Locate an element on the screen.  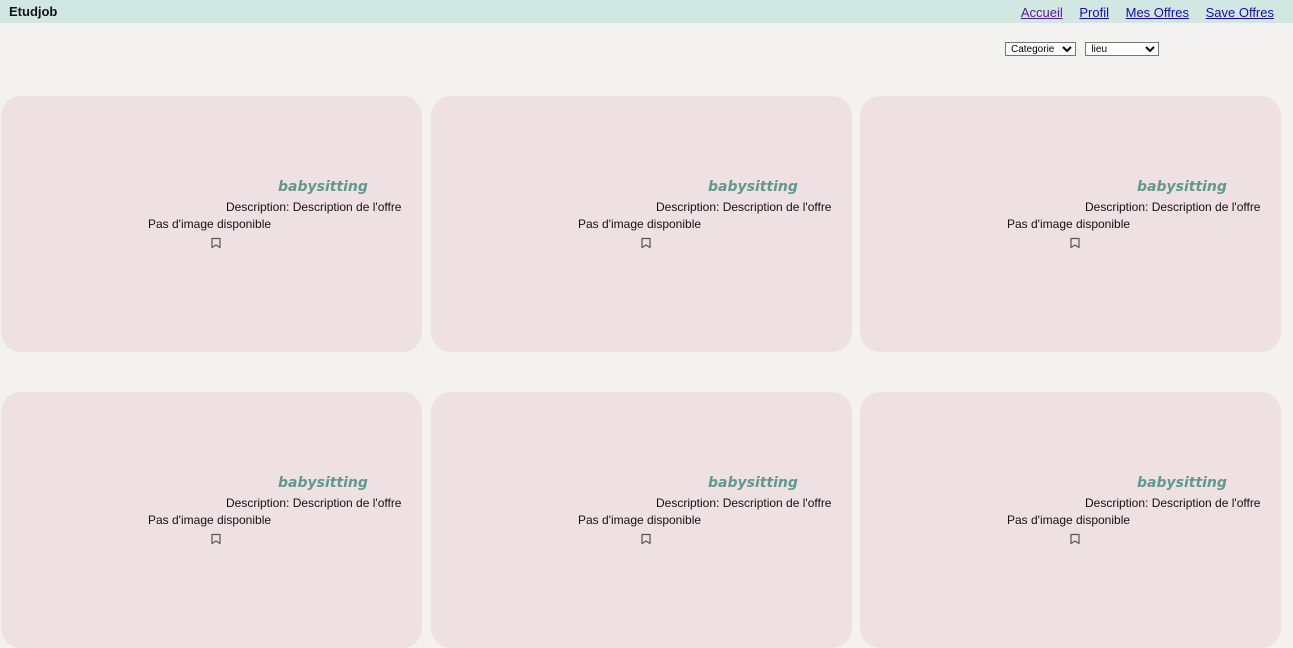
category-select: Categorie is located at coordinates (1040, 49).